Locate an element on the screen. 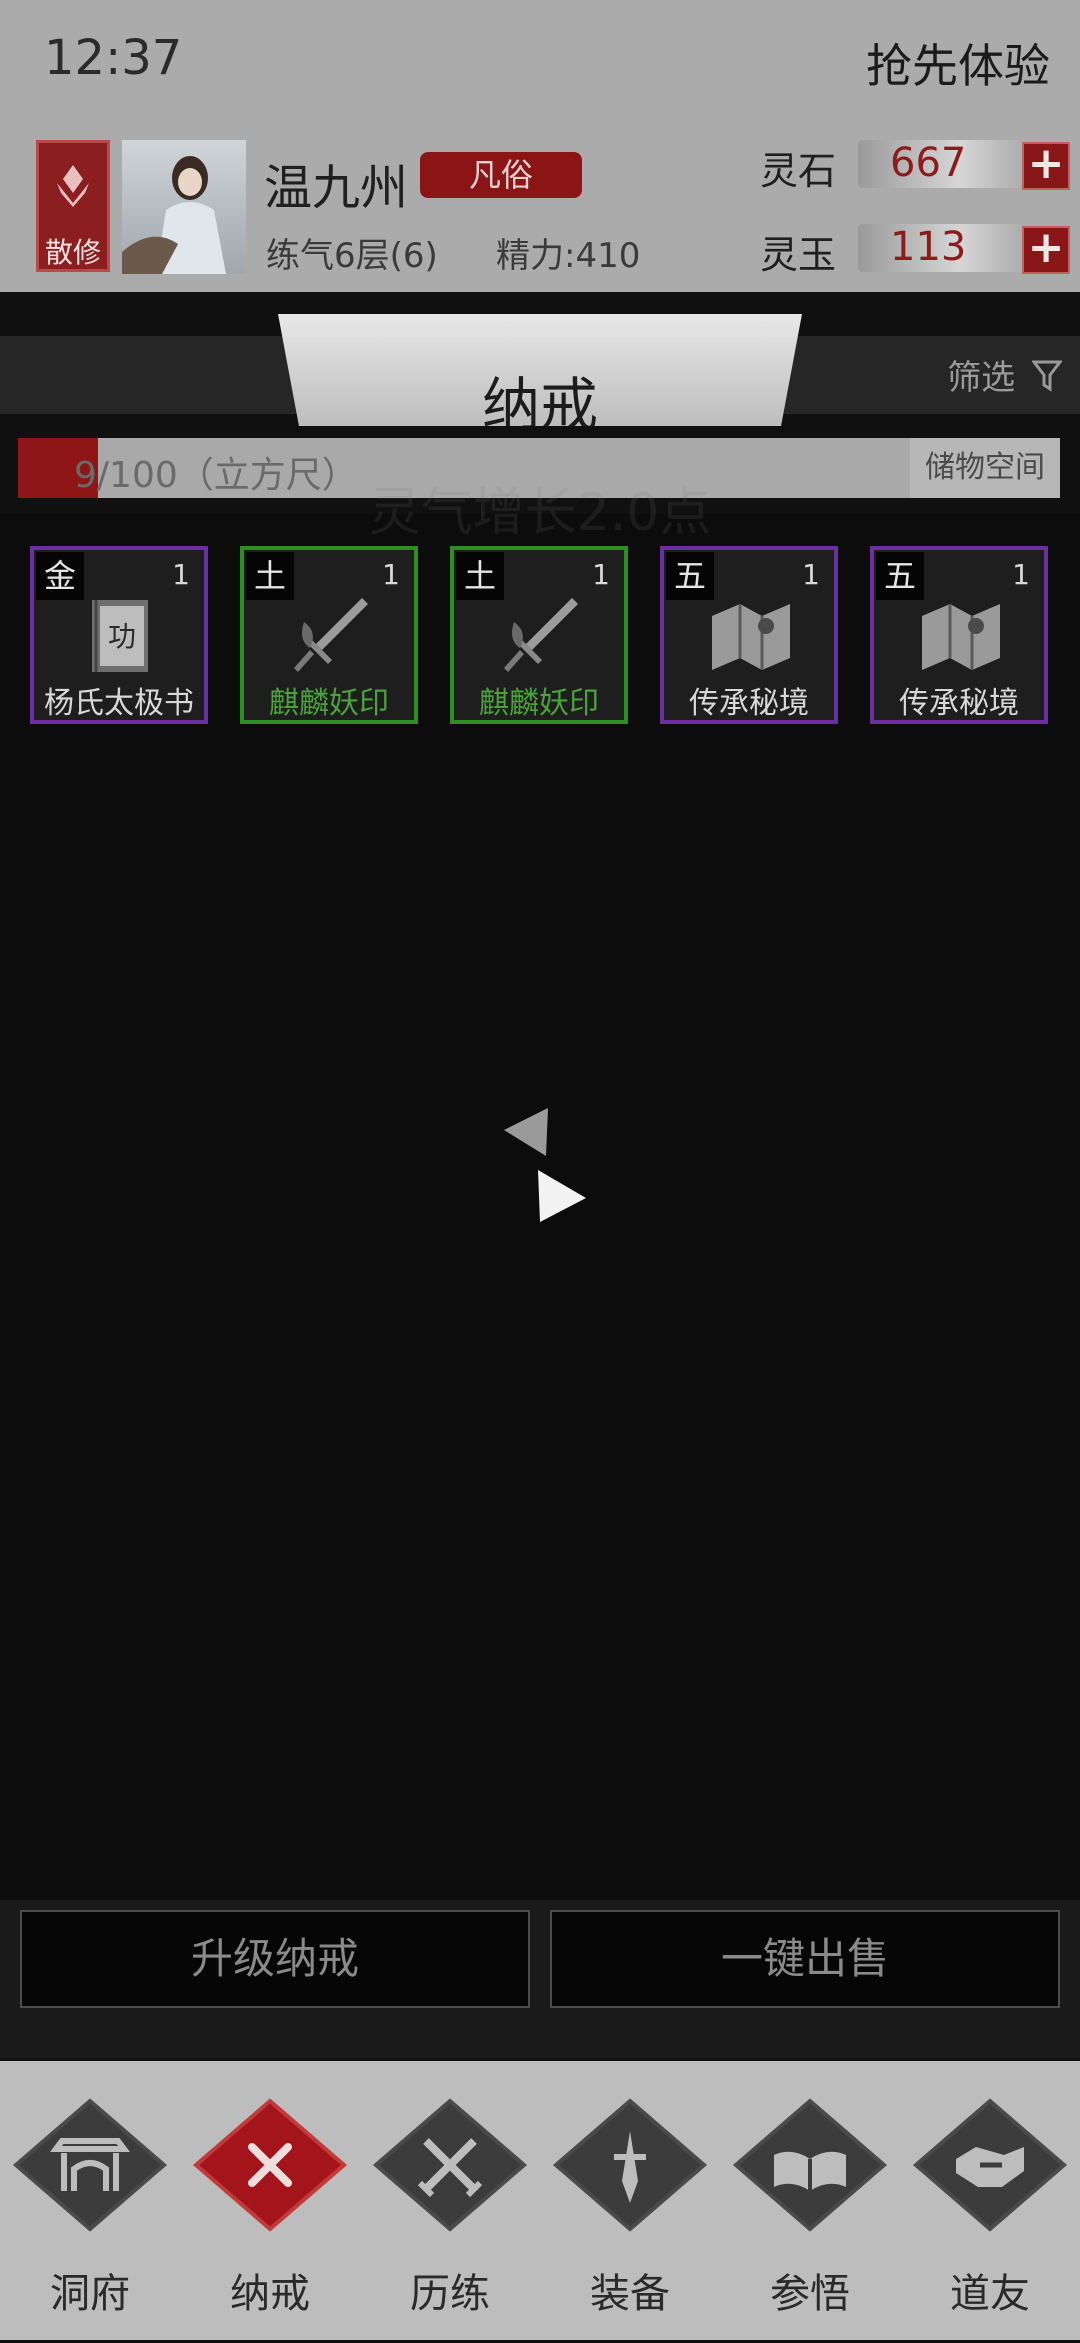 This screenshot has height=2343, width=1080. funnel-icon is located at coordinates (1047, 376).